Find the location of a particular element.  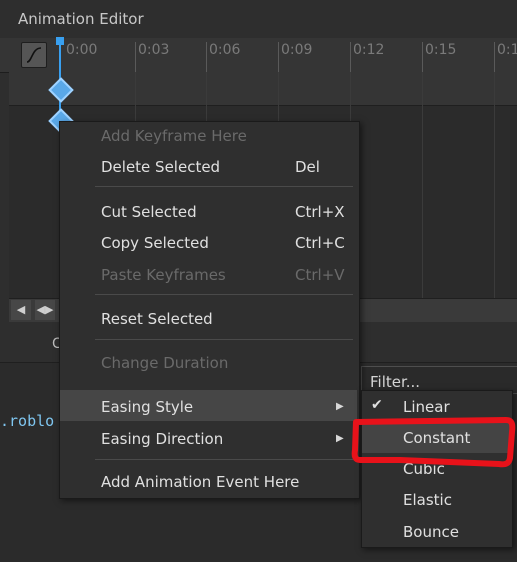

shortcut-paste: Ctrl+V is located at coordinates (320, 275).